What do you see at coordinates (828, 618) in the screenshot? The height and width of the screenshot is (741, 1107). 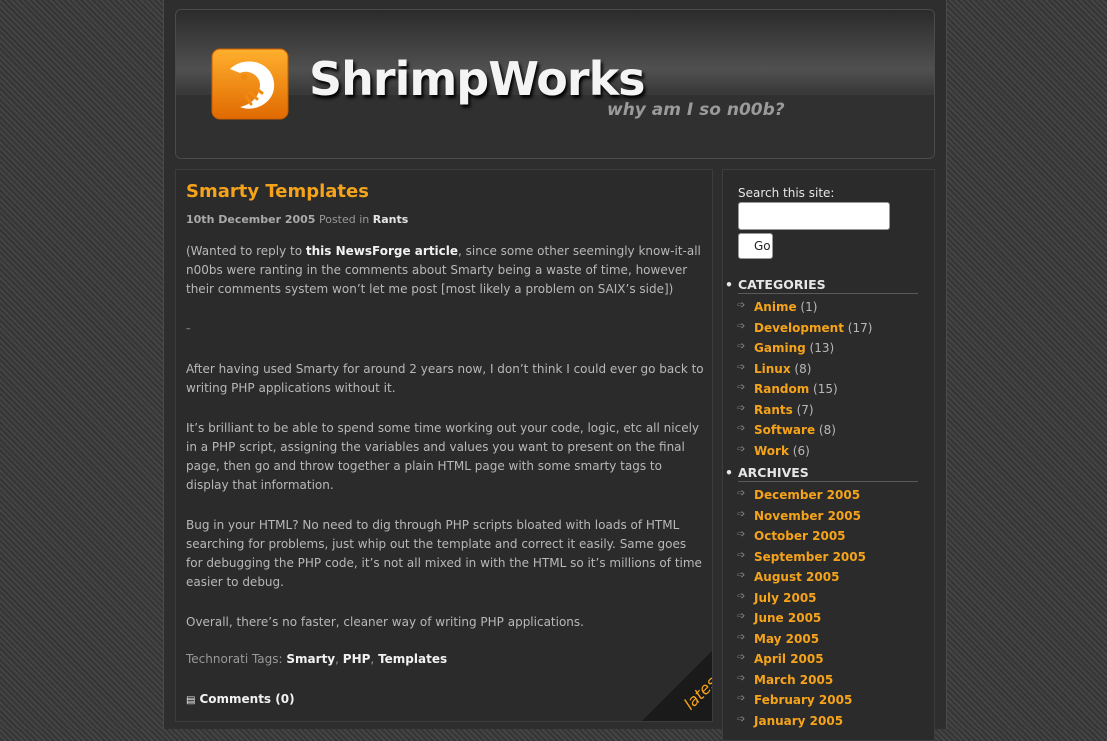 I see `archive-item: ➩ June 2005` at bounding box center [828, 618].